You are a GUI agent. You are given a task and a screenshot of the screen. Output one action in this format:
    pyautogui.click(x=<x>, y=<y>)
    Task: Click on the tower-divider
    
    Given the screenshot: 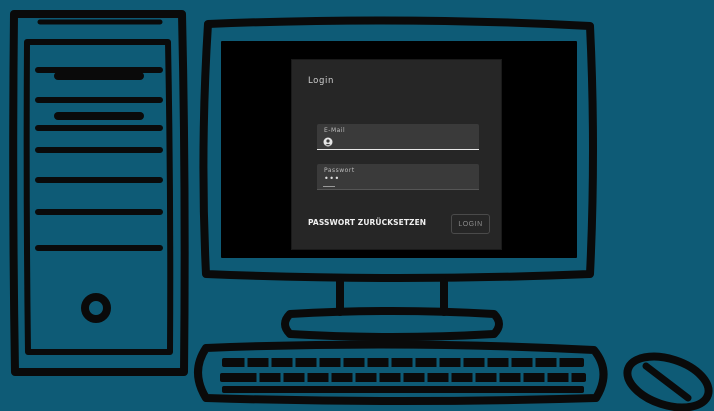 What is the action you would take?
    pyautogui.click(x=99, y=214)
    